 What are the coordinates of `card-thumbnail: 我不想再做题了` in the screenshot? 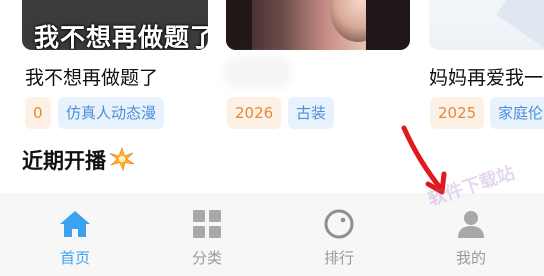 It's located at (115, 25).